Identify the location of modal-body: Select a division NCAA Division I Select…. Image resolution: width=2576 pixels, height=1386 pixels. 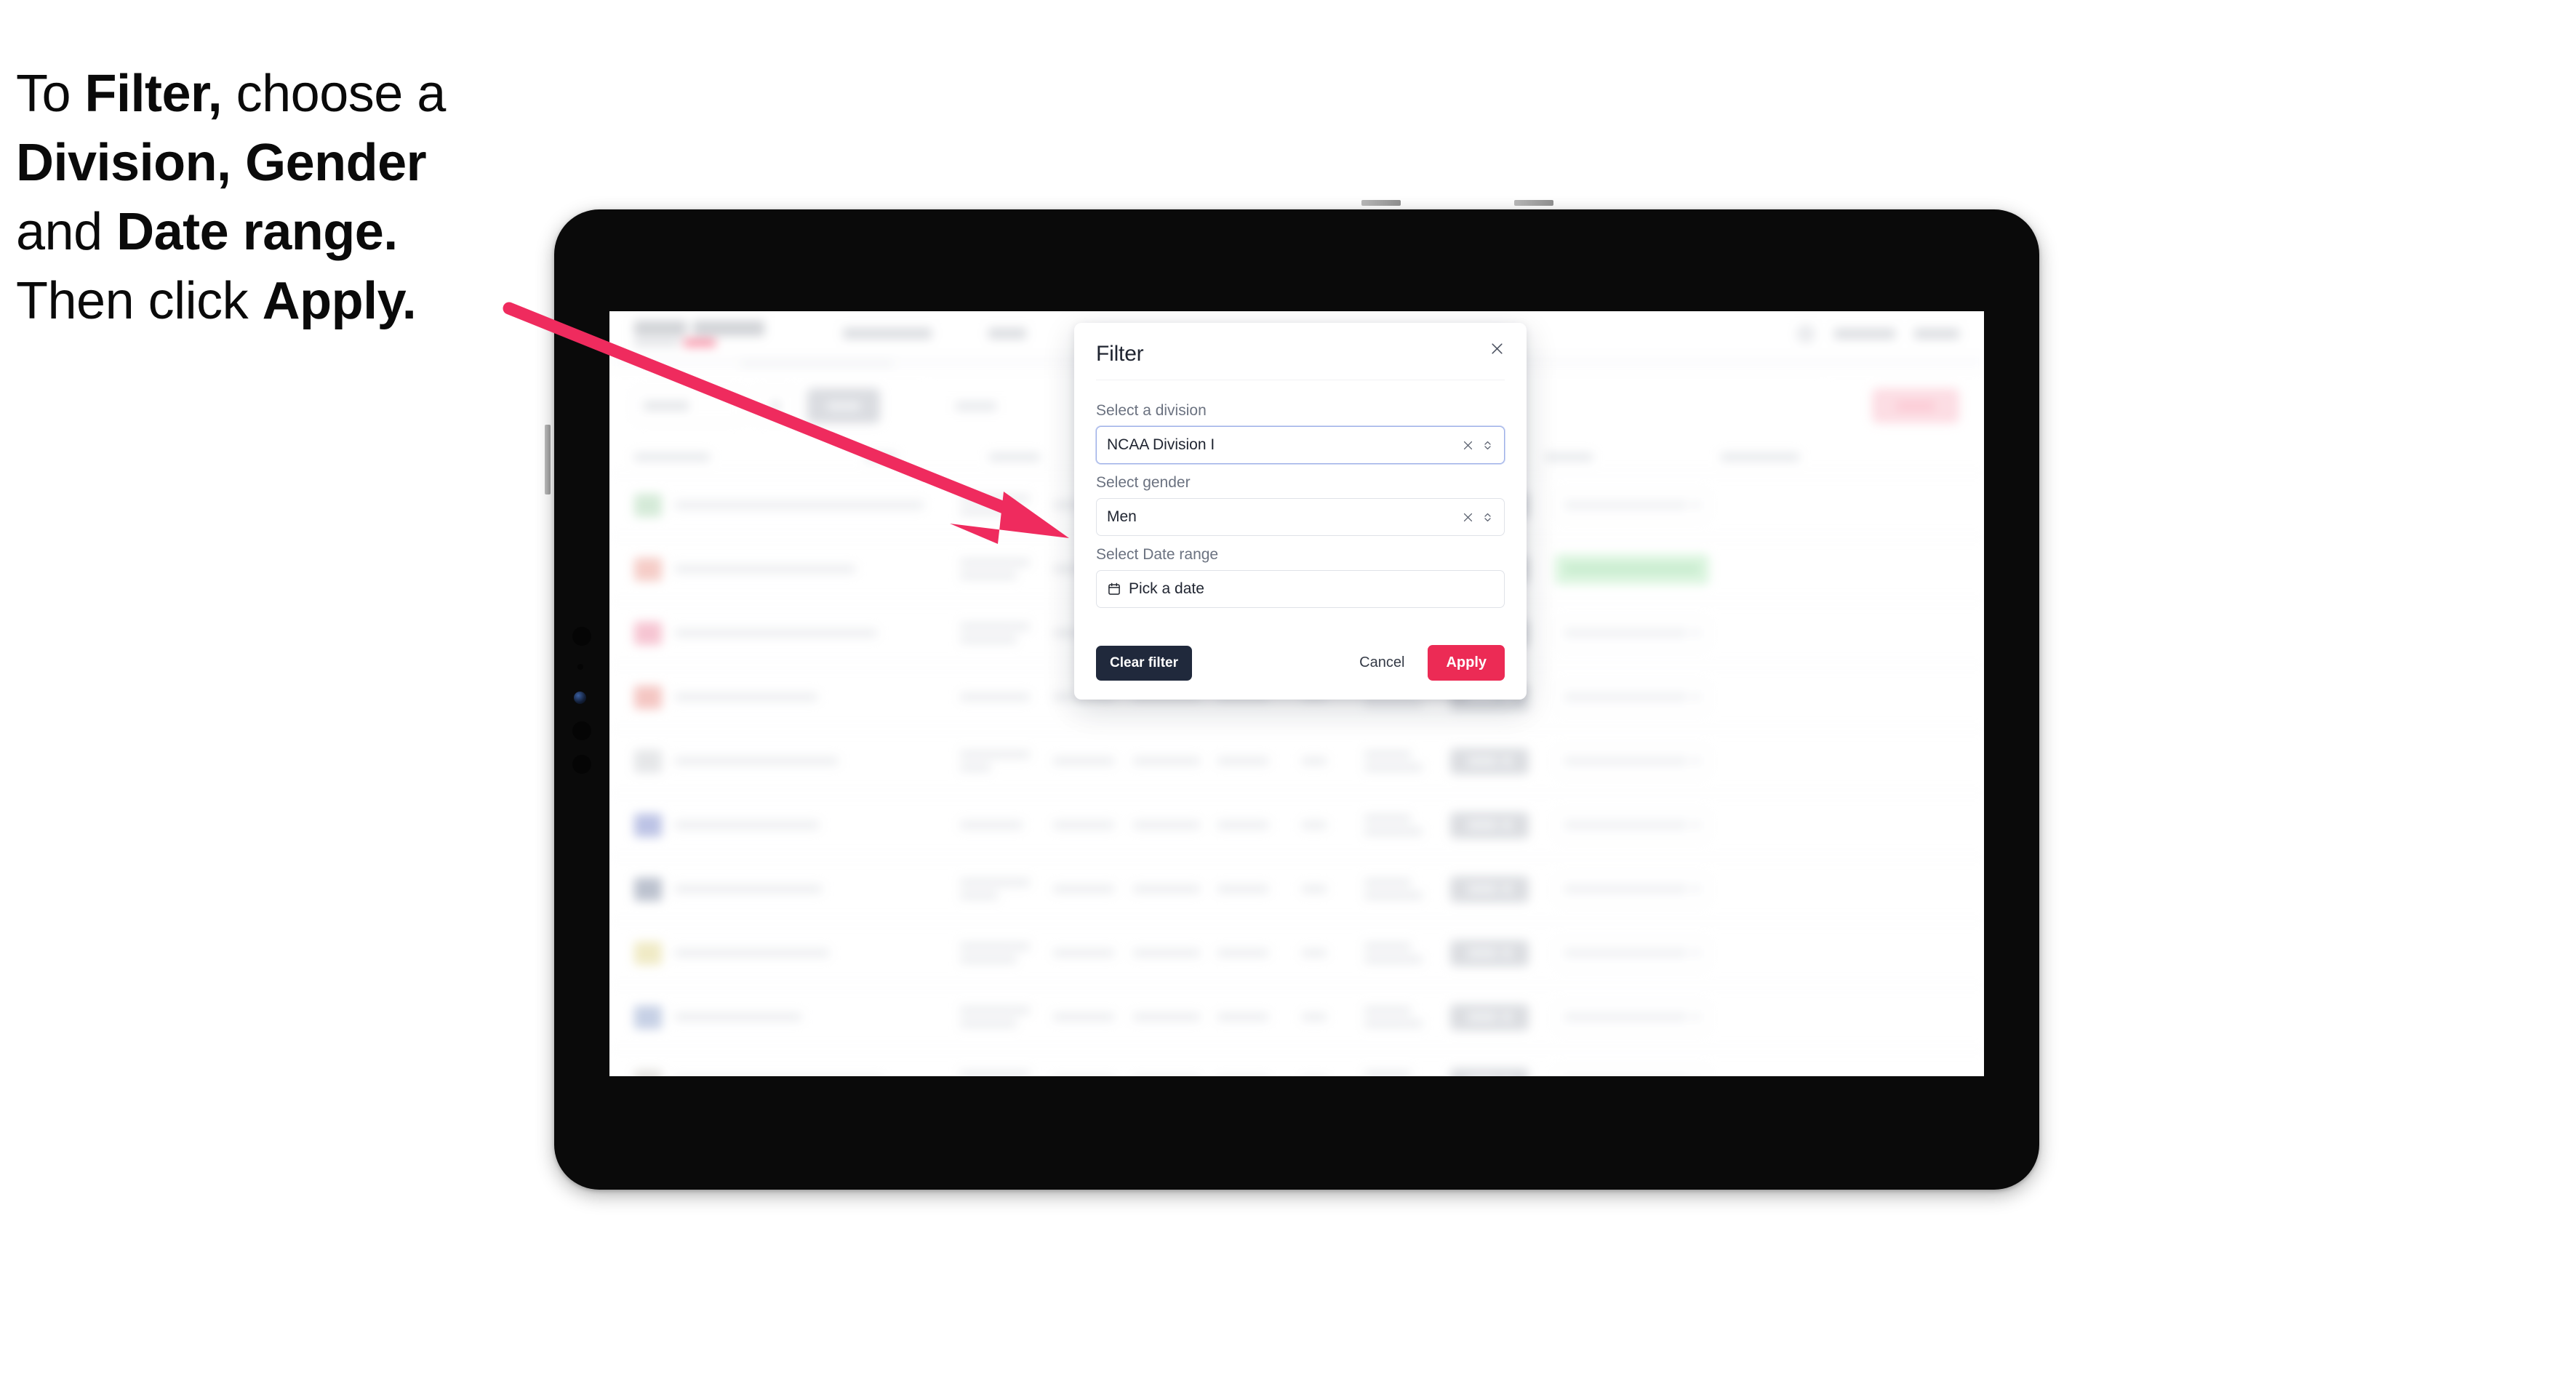
(1300, 494).